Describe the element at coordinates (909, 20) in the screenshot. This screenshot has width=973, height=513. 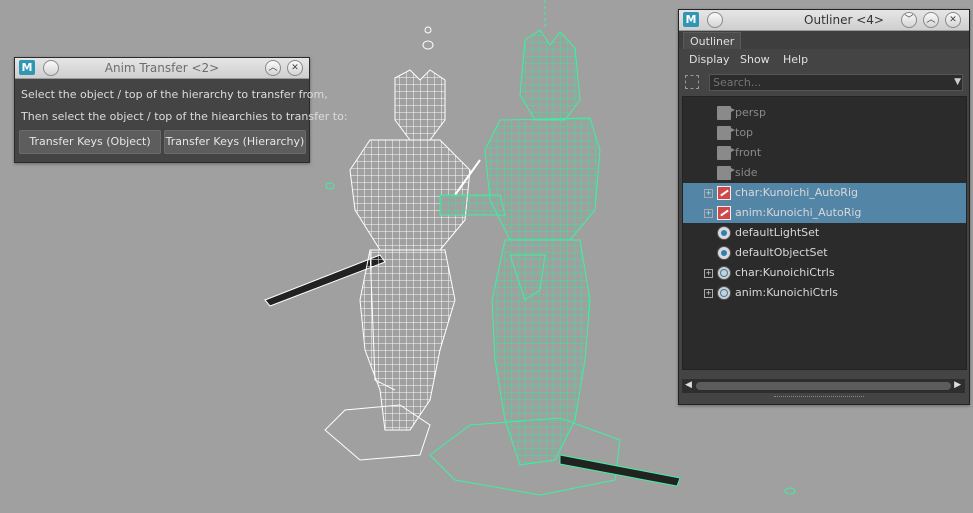
I see `chevron-down-icon: ﹀` at that location.